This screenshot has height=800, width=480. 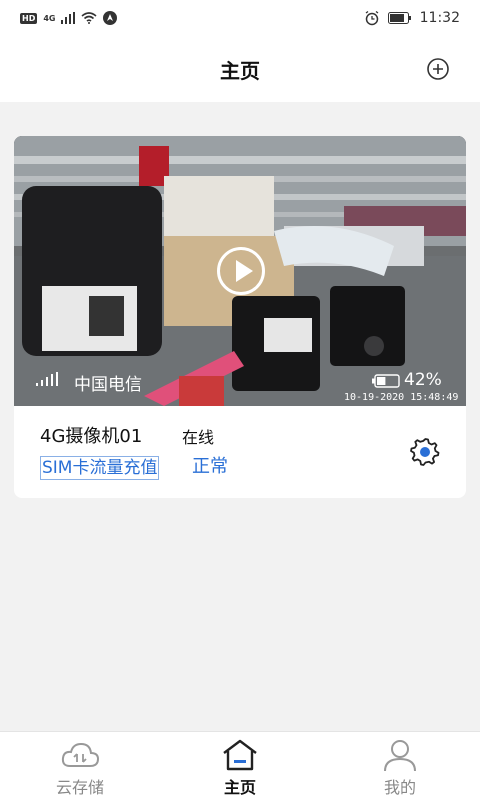 What do you see at coordinates (425, 452) in the screenshot?
I see `gear-icon` at bounding box center [425, 452].